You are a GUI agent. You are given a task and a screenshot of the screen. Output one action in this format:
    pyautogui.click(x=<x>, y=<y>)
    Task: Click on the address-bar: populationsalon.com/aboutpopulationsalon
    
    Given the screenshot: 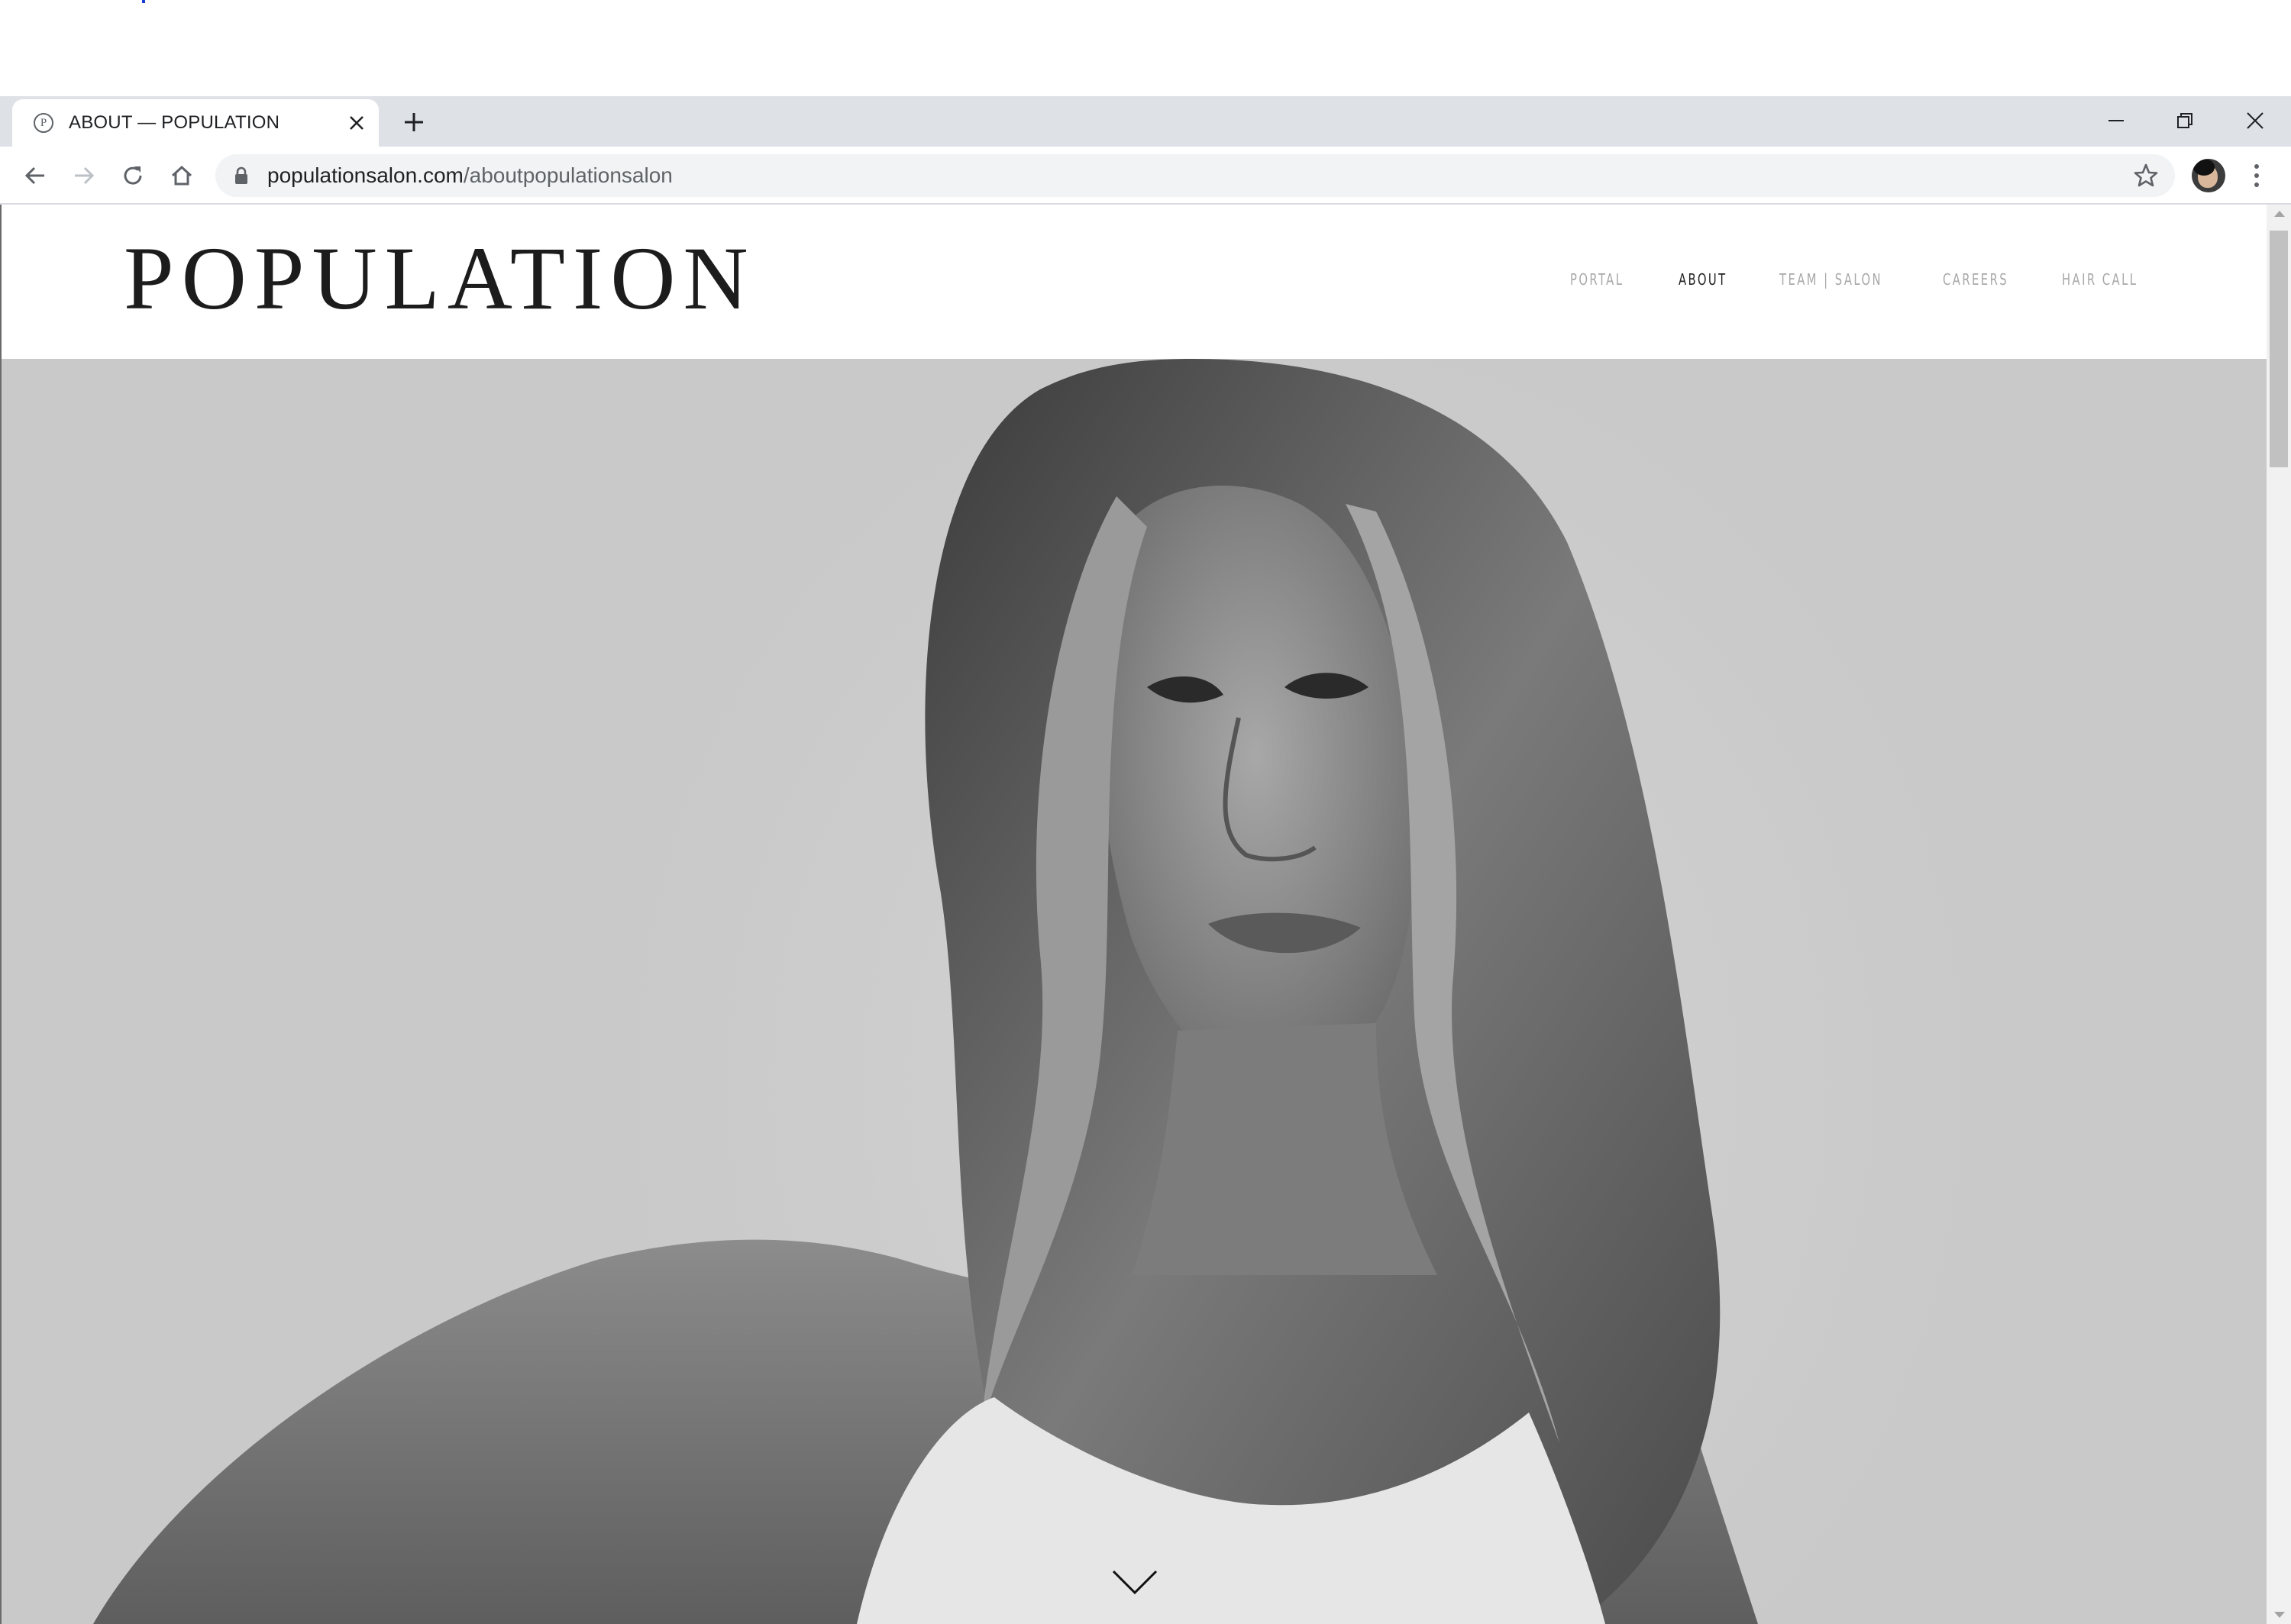 What is the action you would take?
    pyautogui.click(x=1195, y=175)
    